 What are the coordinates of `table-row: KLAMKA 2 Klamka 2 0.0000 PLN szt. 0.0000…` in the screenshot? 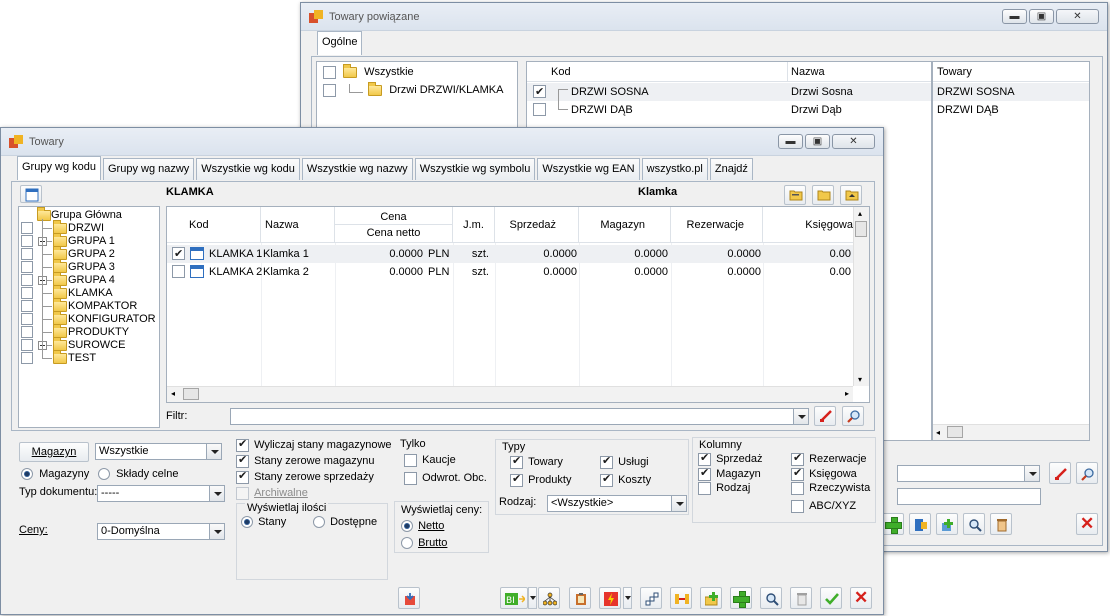 It's located at (510, 272).